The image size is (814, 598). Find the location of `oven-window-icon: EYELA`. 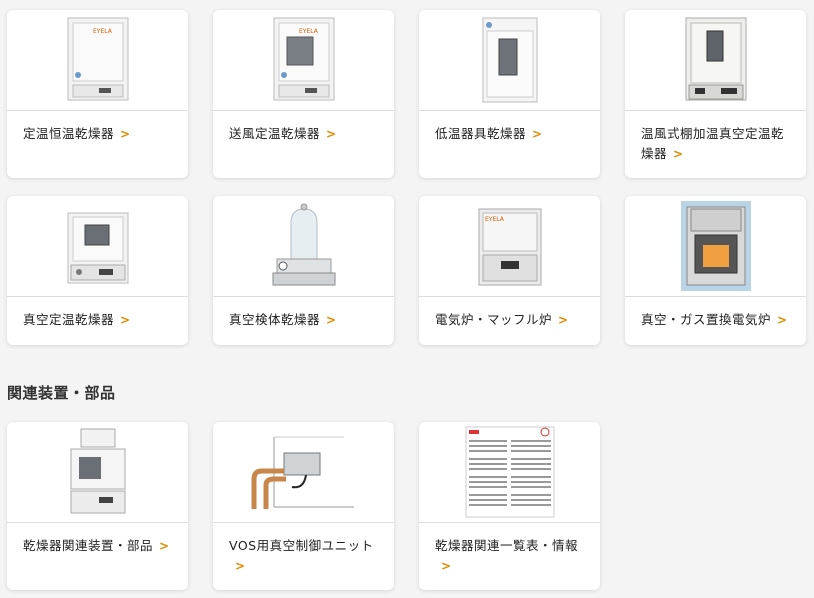

oven-window-icon: EYELA is located at coordinates (303, 60).